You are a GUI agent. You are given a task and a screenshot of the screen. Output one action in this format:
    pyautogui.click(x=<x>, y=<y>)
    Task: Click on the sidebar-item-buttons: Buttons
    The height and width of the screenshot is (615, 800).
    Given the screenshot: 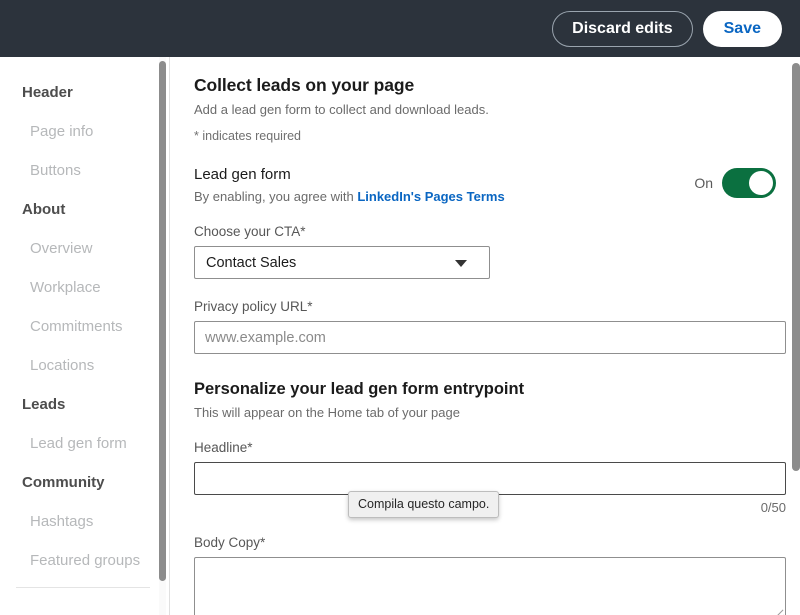 What is the action you would take?
    pyautogui.click(x=85, y=170)
    